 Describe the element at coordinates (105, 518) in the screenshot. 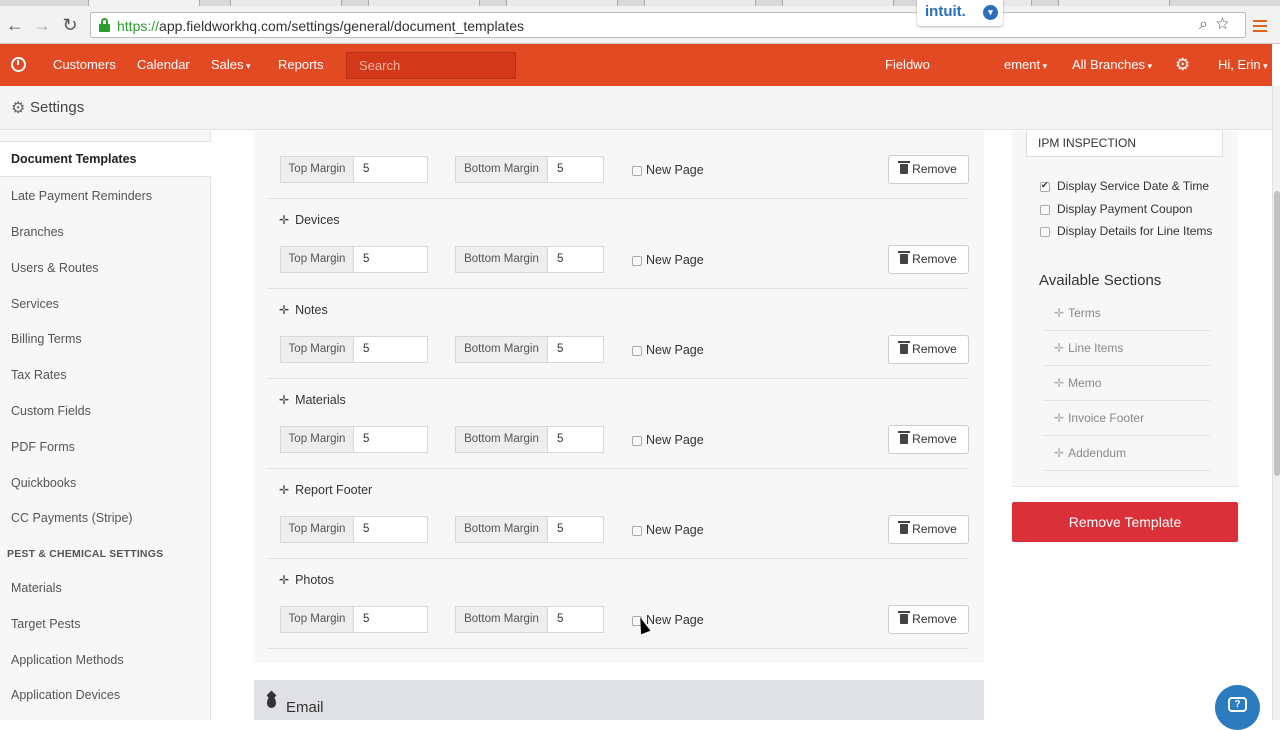

I see `sidebar-item: CC Payments (Stripe)` at that location.